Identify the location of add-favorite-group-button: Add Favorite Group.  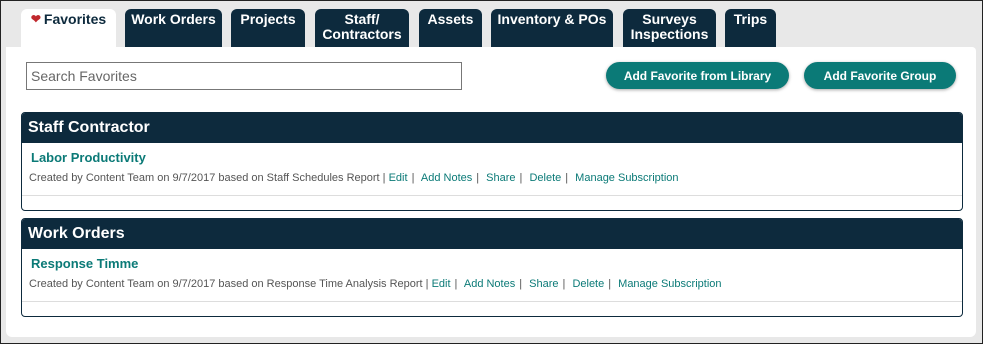
(880, 75).